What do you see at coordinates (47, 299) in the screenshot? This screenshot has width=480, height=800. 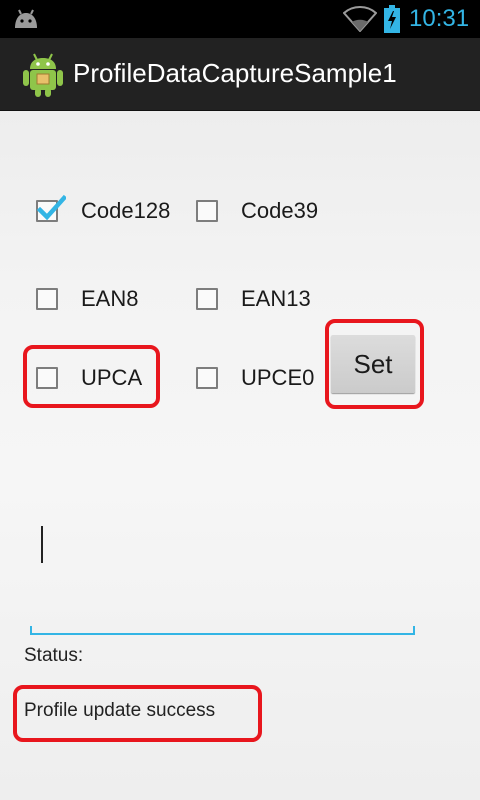 I see `checkbox-ean8-box` at bounding box center [47, 299].